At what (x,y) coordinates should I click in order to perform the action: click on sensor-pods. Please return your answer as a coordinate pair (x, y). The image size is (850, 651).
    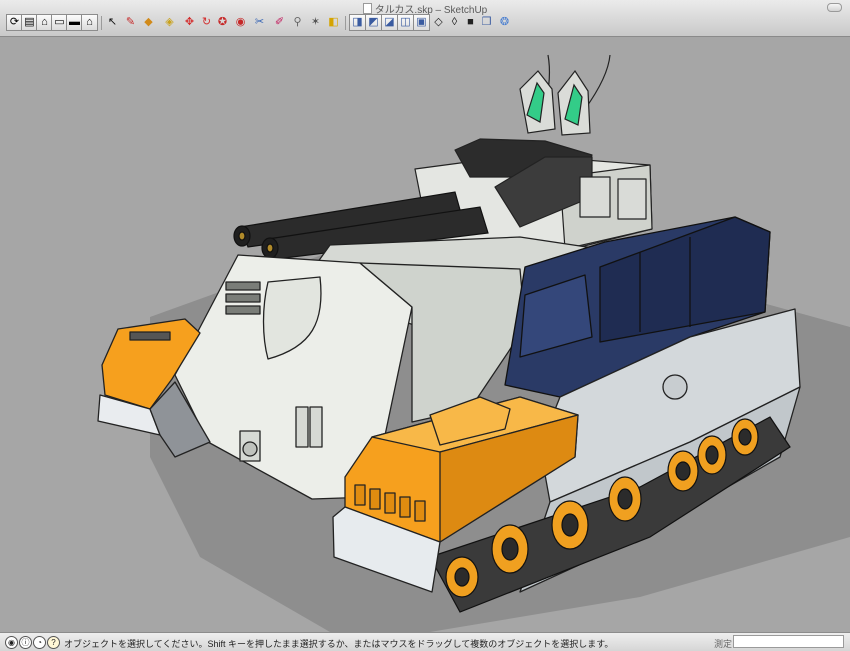
    Looking at the image, I should click on (565, 95).